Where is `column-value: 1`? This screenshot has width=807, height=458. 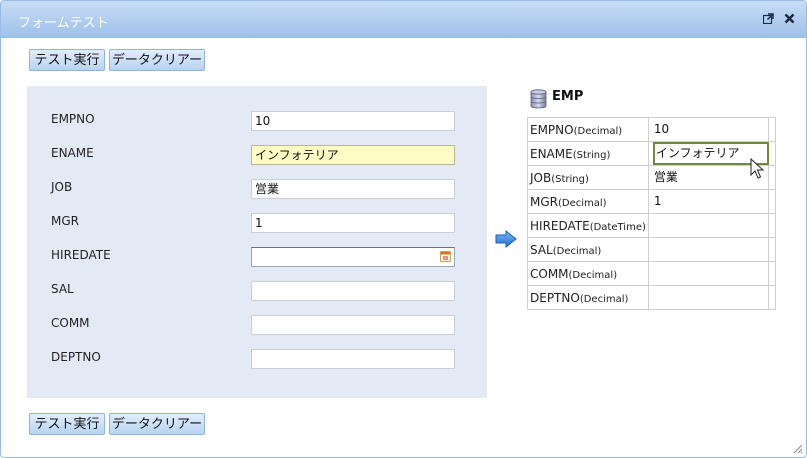
column-value: 1 is located at coordinates (711, 201).